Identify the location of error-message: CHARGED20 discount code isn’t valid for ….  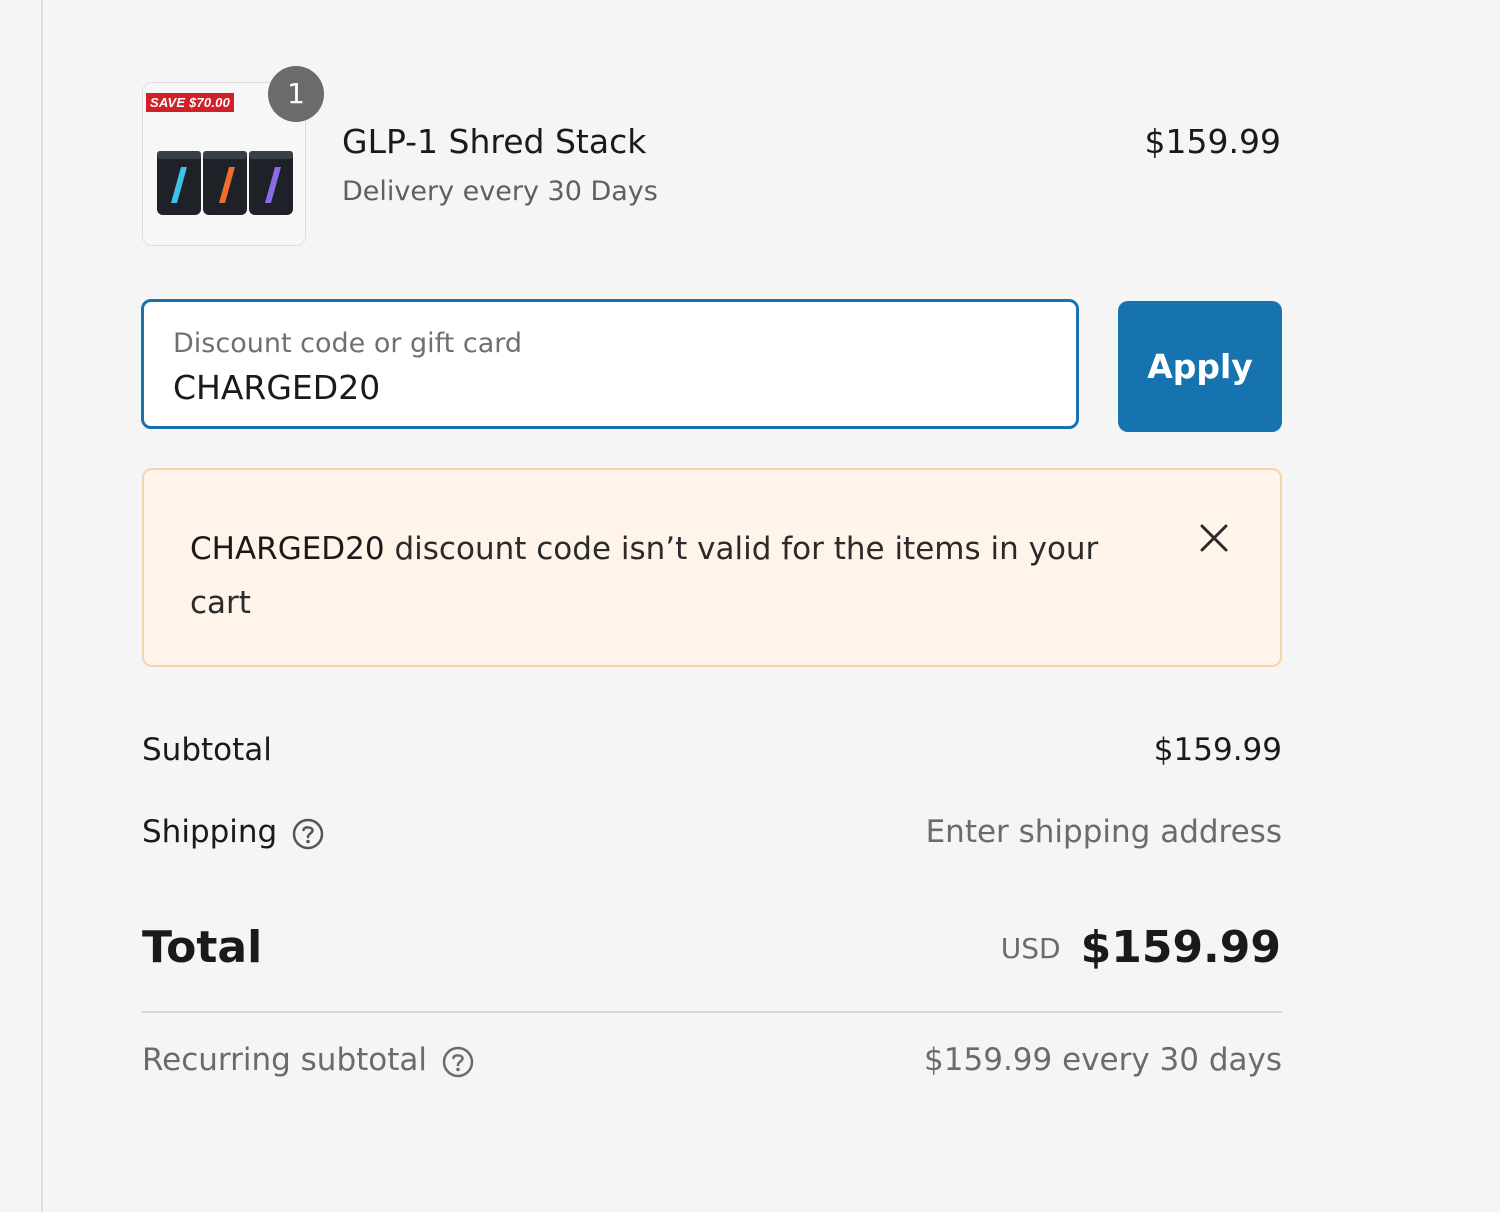
(660, 576).